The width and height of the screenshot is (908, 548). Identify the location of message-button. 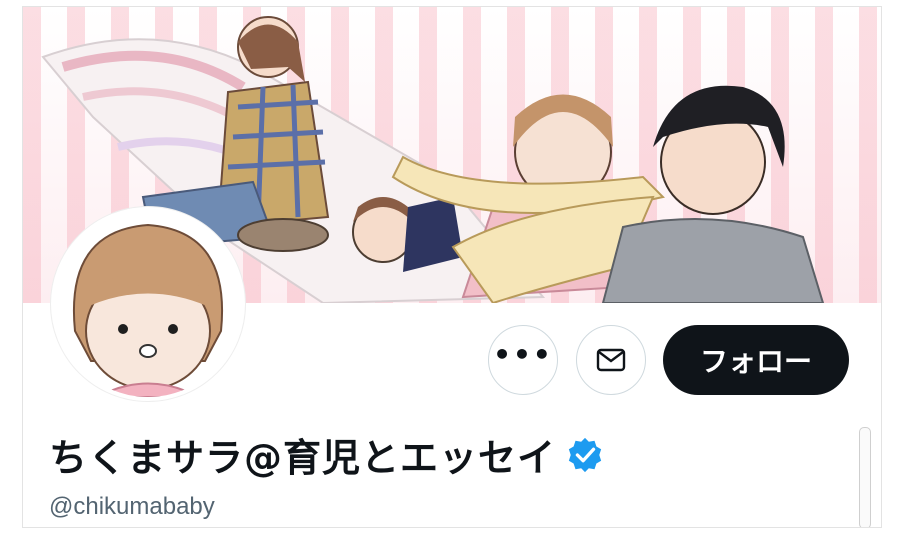
(611, 360).